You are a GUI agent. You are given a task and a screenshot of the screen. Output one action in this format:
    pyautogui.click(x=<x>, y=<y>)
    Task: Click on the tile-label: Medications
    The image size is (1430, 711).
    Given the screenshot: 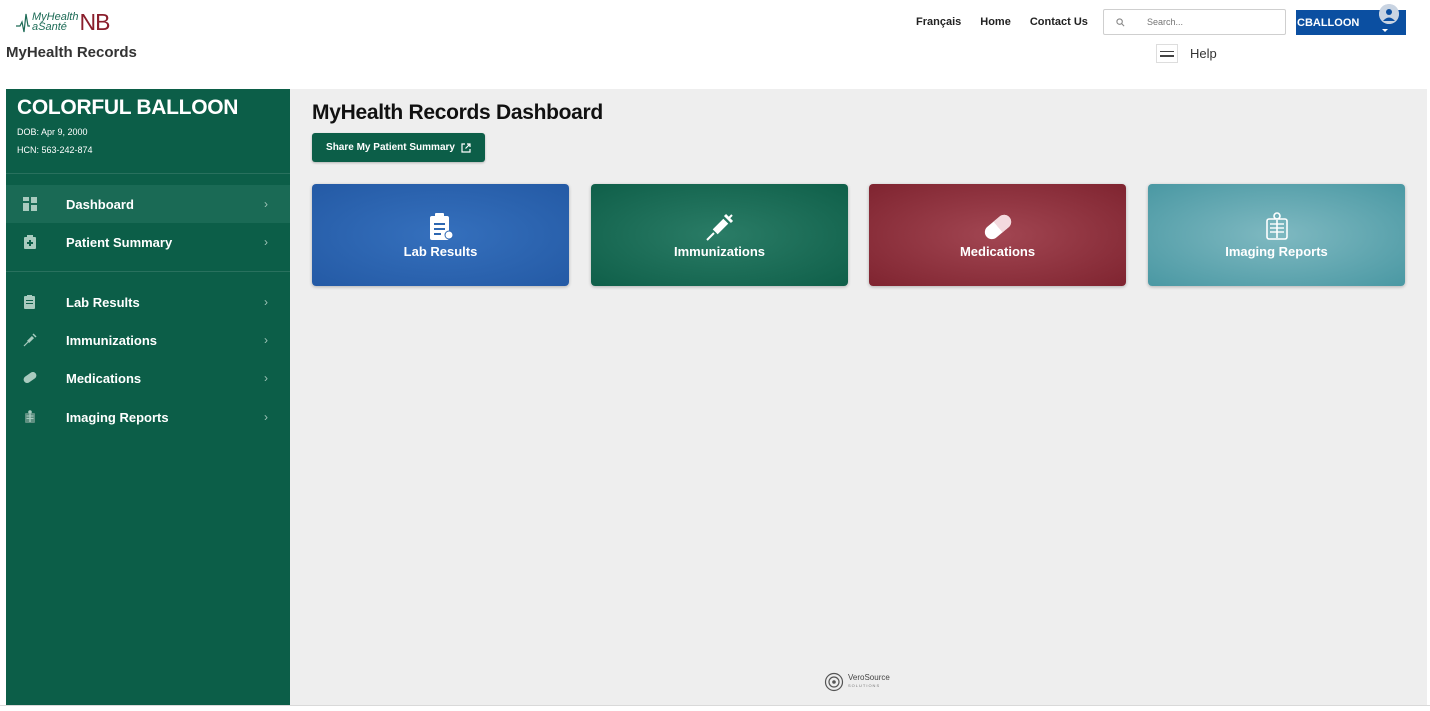 What is the action you would take?
    pyautogui.click(x=997, y=251)
    